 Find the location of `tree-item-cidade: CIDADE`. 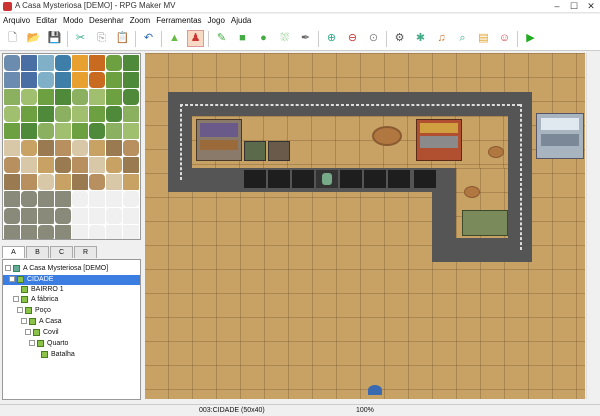

tree-item-cidade: CIDADE is located at coordinates (71, 280).